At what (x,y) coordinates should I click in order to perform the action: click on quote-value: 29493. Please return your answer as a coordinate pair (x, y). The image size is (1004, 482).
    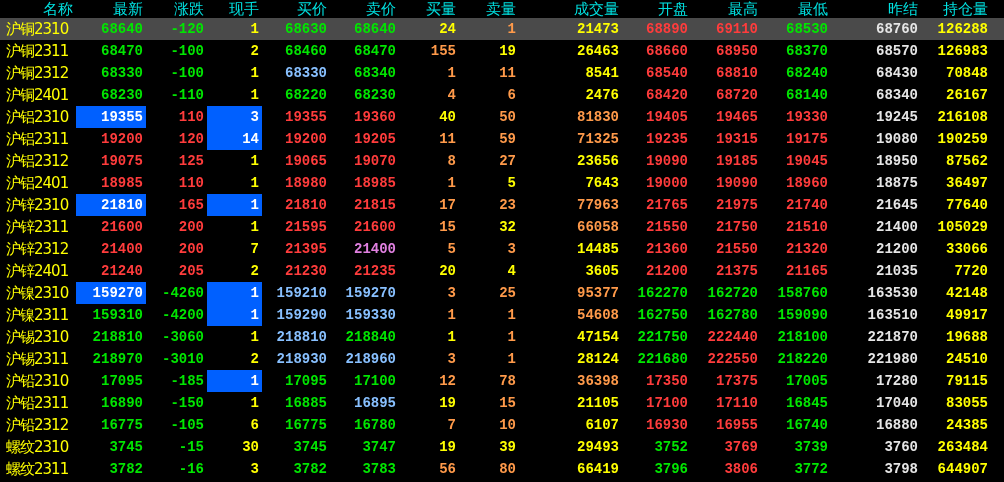
    Looking at the image, I should click on (598, 447).